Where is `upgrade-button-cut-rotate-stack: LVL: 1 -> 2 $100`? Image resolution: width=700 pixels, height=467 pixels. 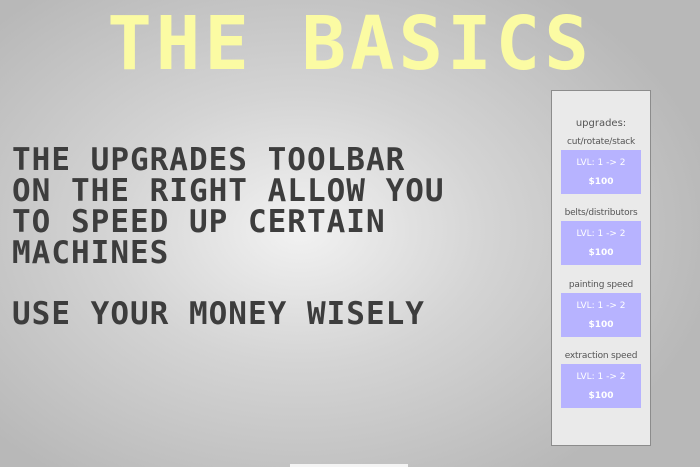
upgrade-button-cut-rotate-stack: LVL: 1 -> 2 $100 is located at coordinates (601, 172).